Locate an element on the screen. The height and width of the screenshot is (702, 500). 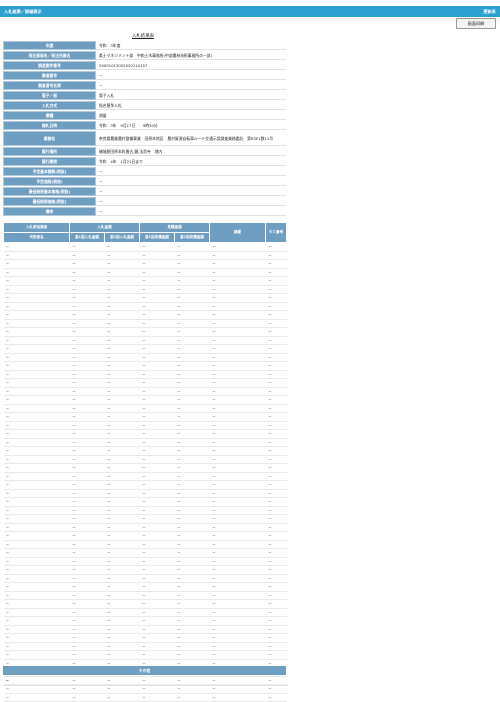
col-header-bid-1: 第1回入札金額 is located at coordinates (87, 237).